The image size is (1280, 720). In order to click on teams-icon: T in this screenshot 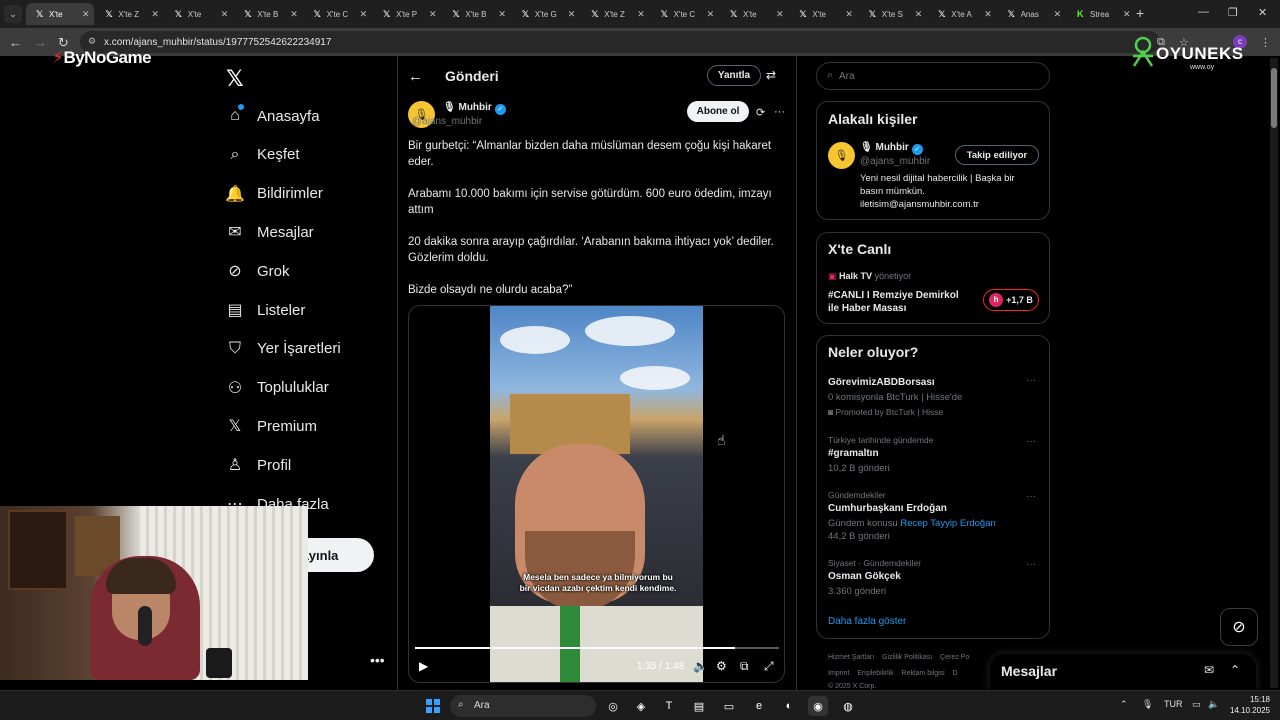, I will do `click(669, 706)`.